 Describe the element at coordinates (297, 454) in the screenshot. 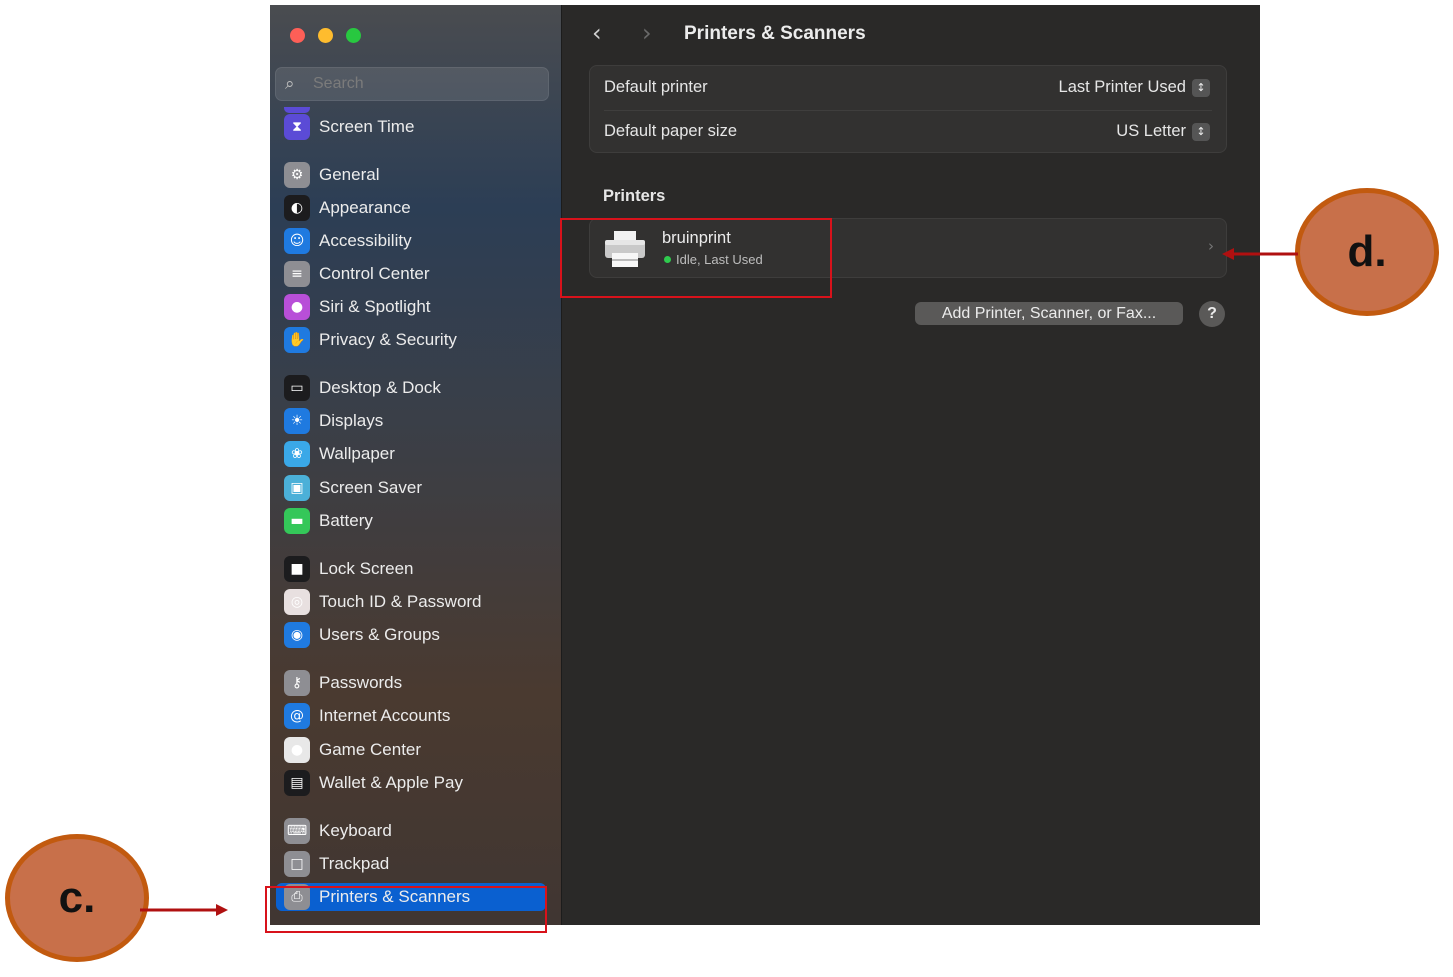

I see `flower-icon: ❀` at that location.